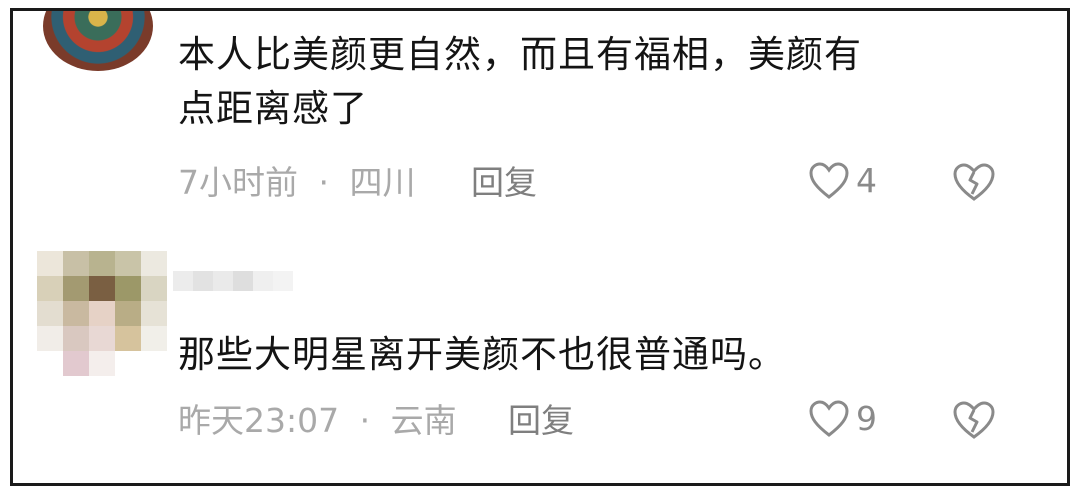 The width and height of the screenshot is (1080, 493). Describe the element at coordinates (233, 281) in the screenshot. I see `username-blurred` at that location.